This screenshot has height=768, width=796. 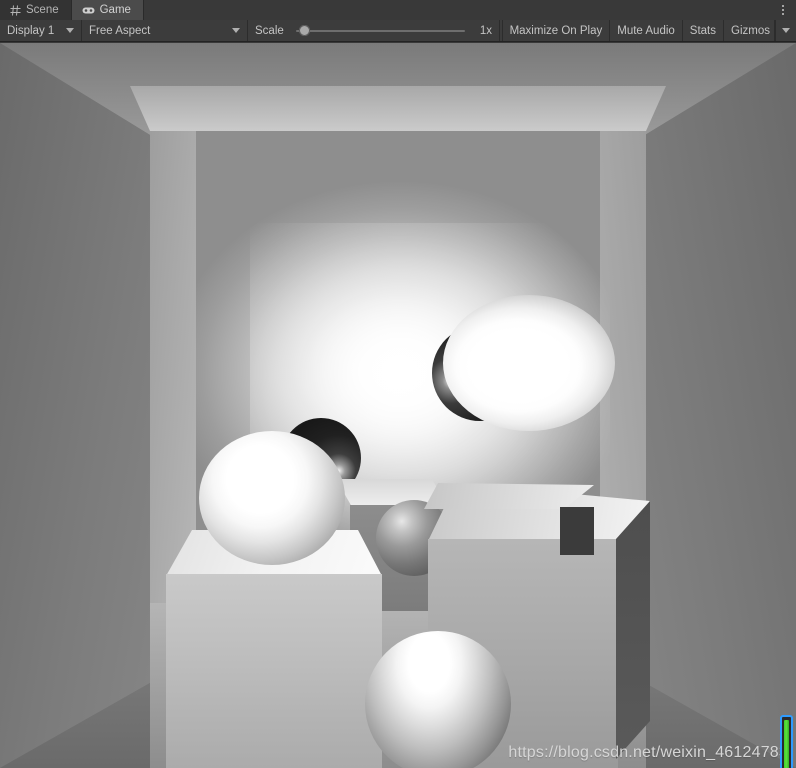 What do you see at coordinates (577, 531) in the screenshot?
I see `cube-back-slab-front` at bounding box center [577, 531].